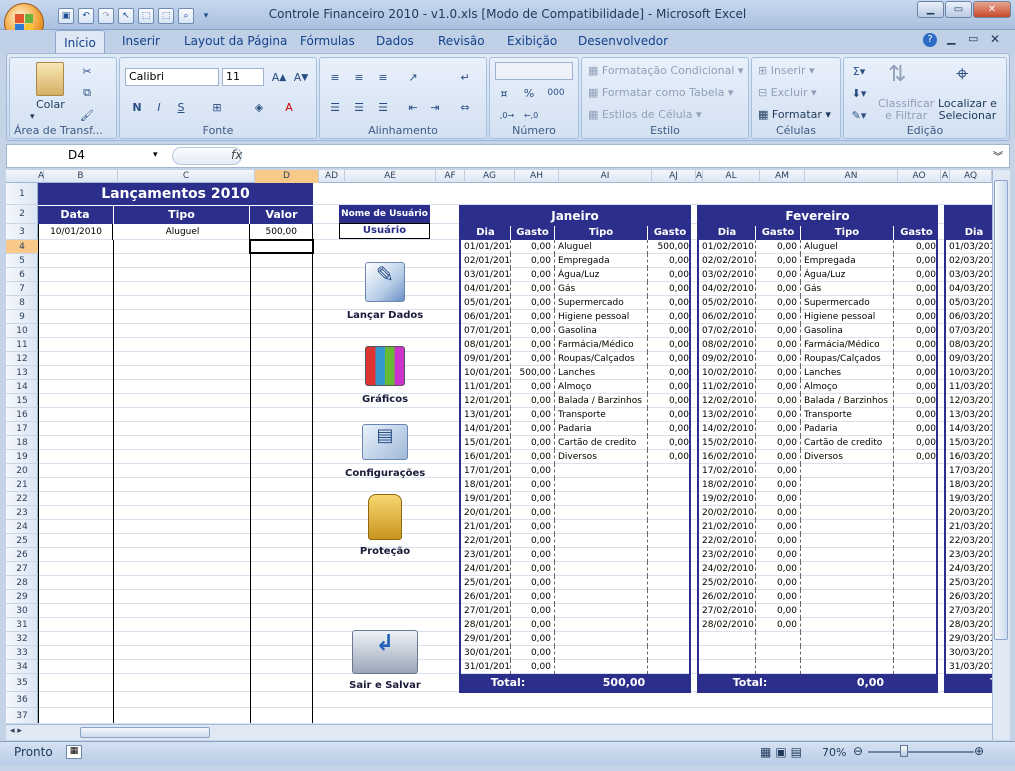  Describe the element at coordinates (969, 569) in the screenshot. I see `day-cell: 24/03/2010` at that location.